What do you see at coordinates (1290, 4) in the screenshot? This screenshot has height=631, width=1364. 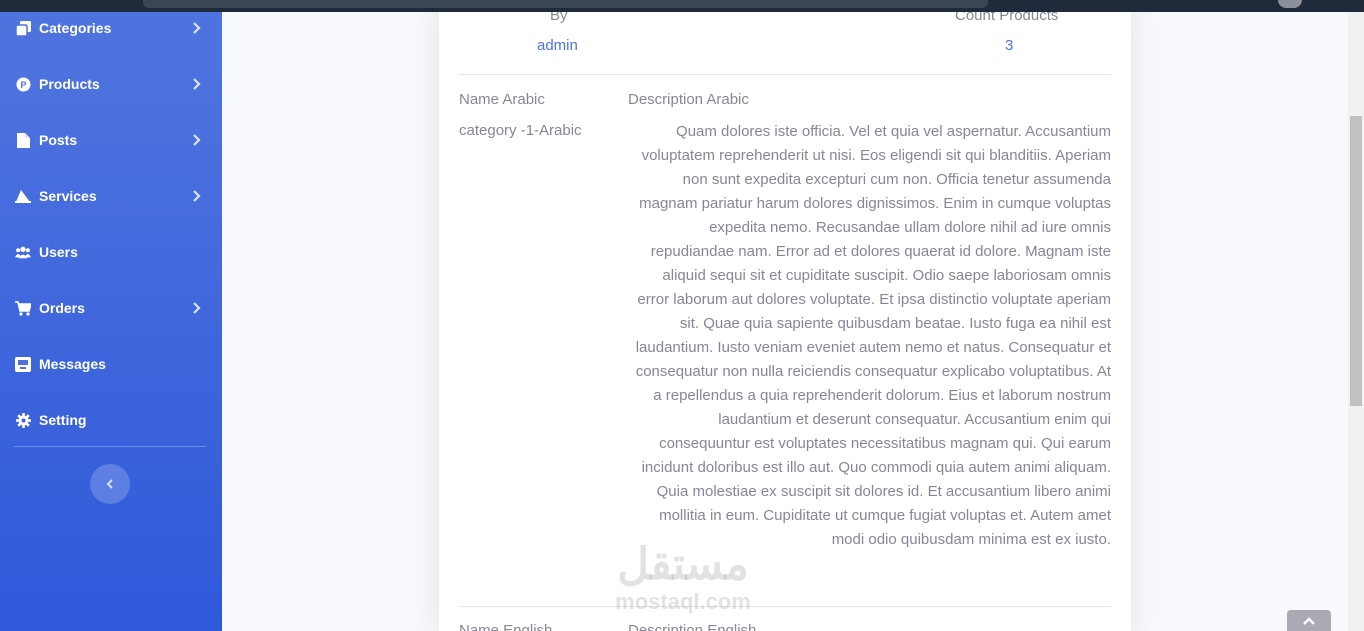 I see `profile-avatar` at bounding box center [1290, 4].